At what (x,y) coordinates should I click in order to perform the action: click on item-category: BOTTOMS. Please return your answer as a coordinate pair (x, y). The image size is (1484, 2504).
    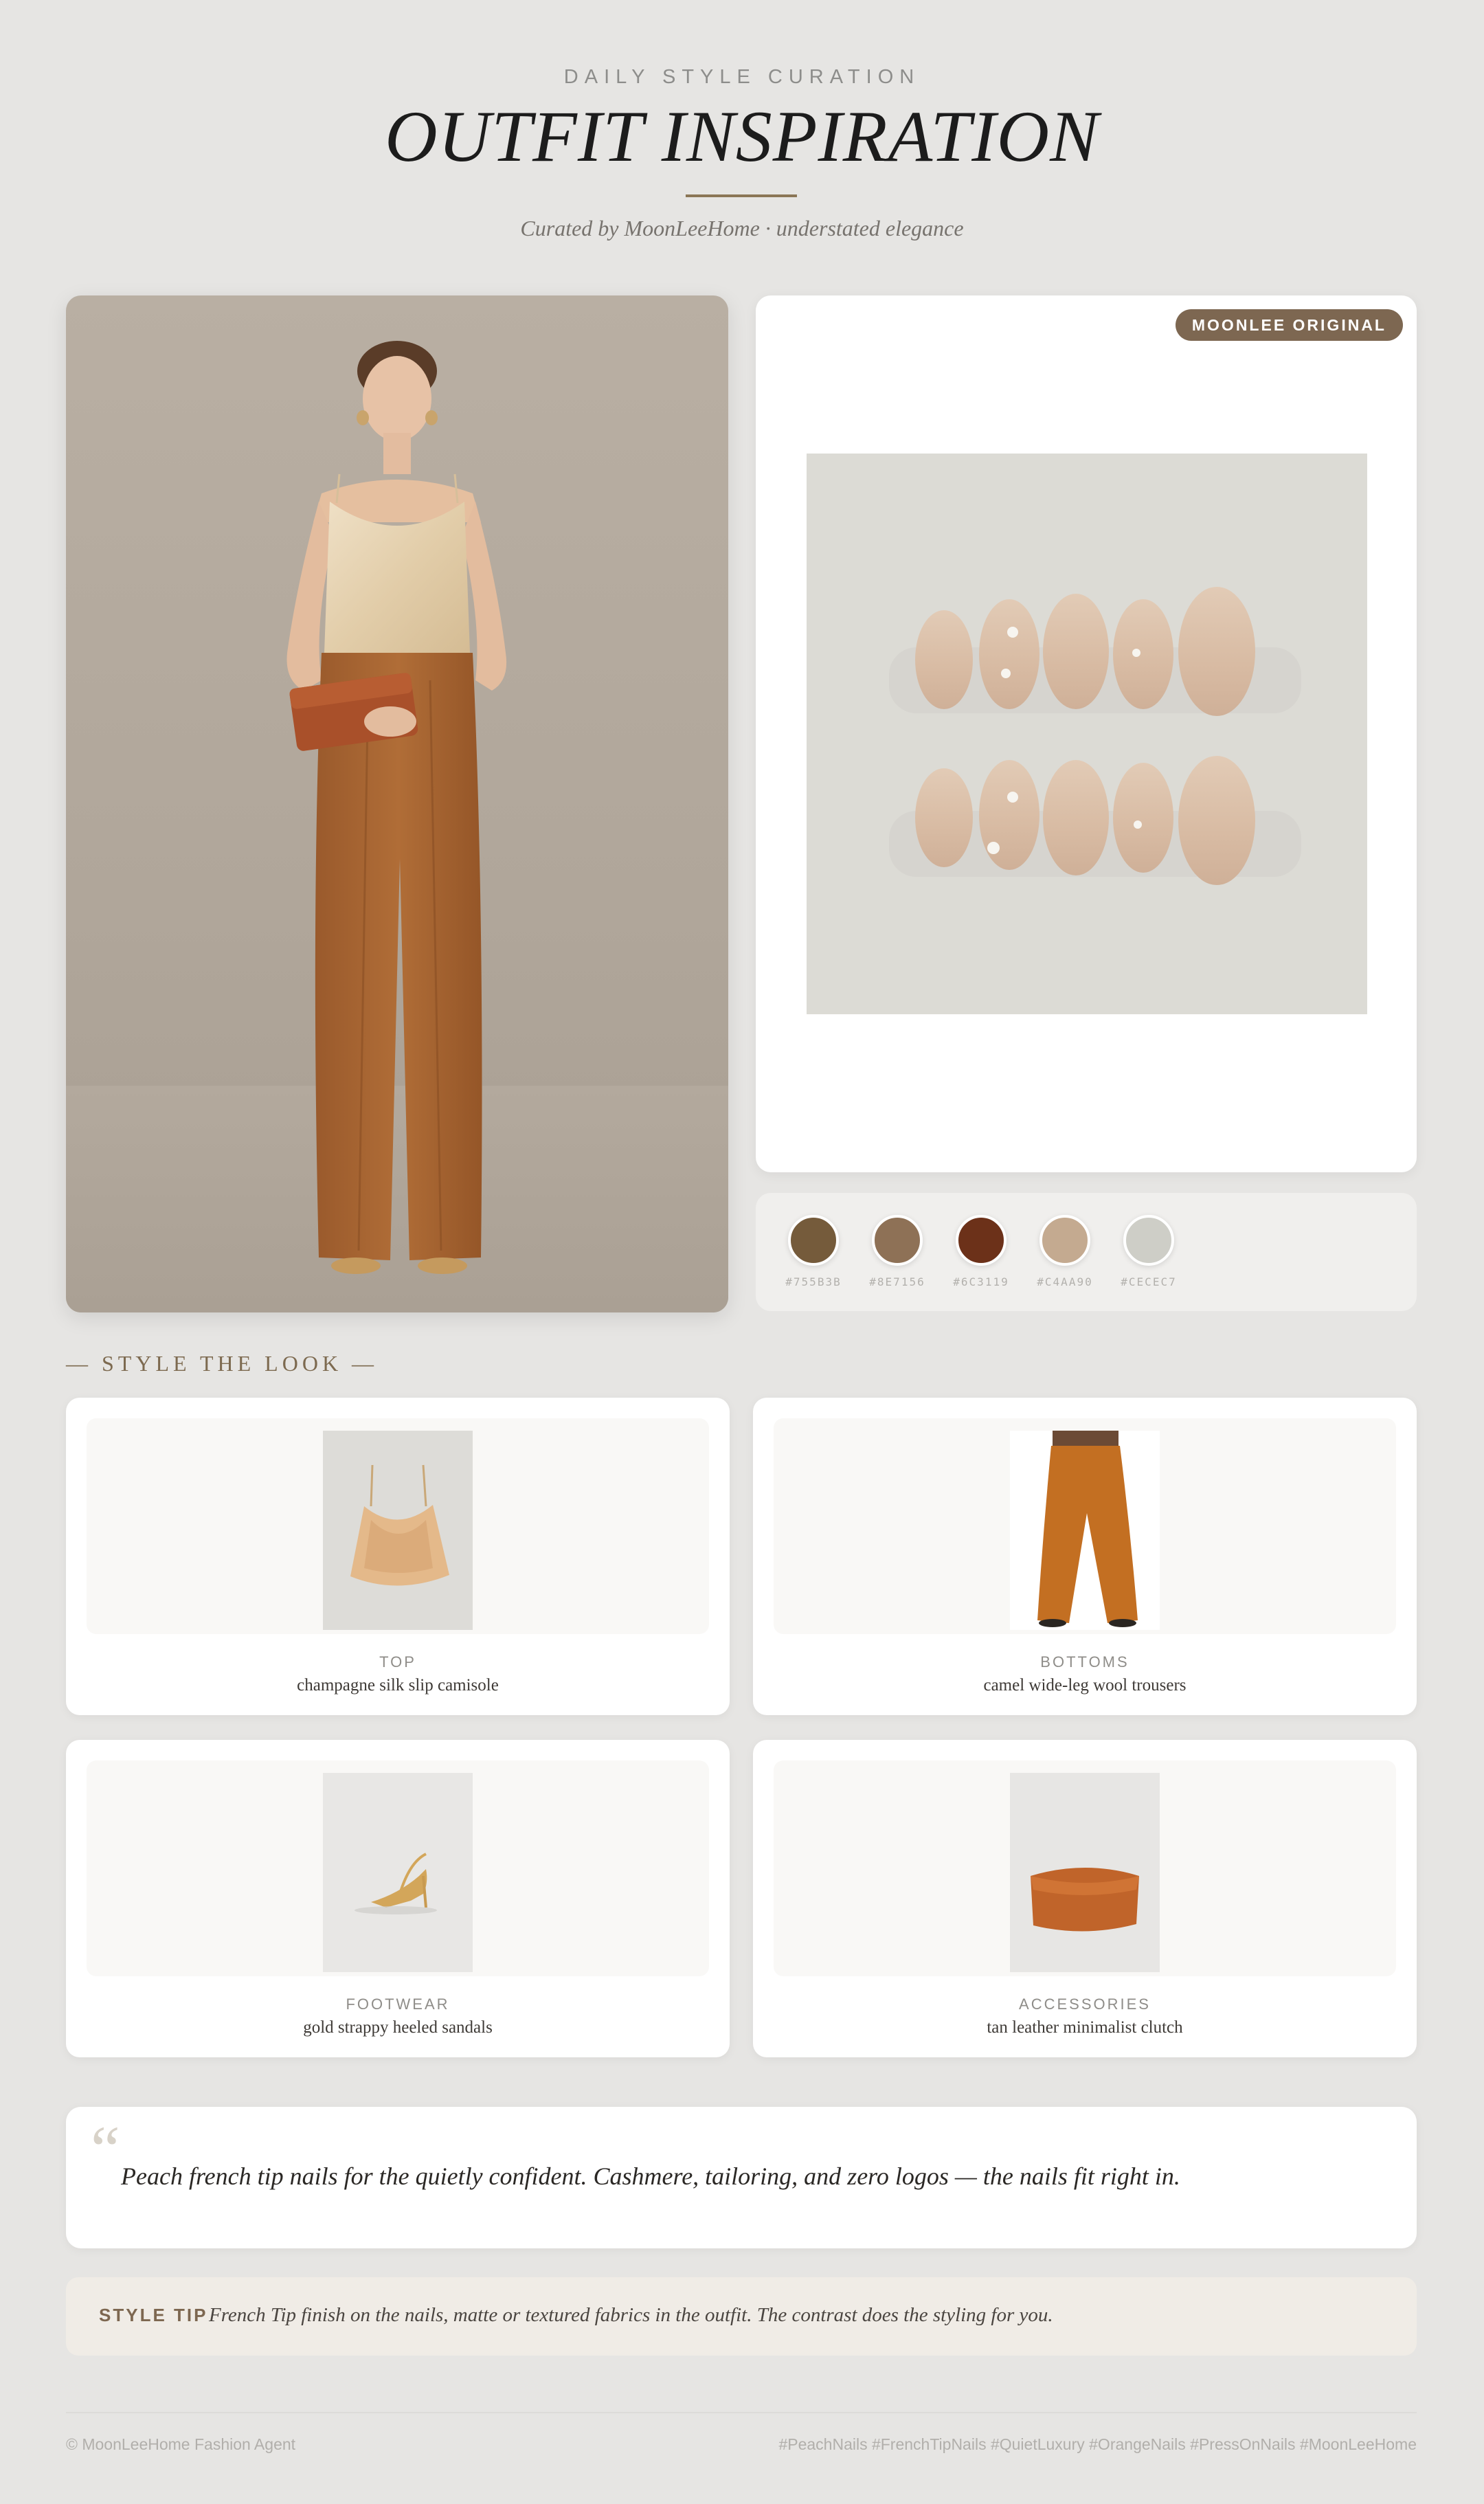
    Looking at the image, I should click on (1084, 1662).